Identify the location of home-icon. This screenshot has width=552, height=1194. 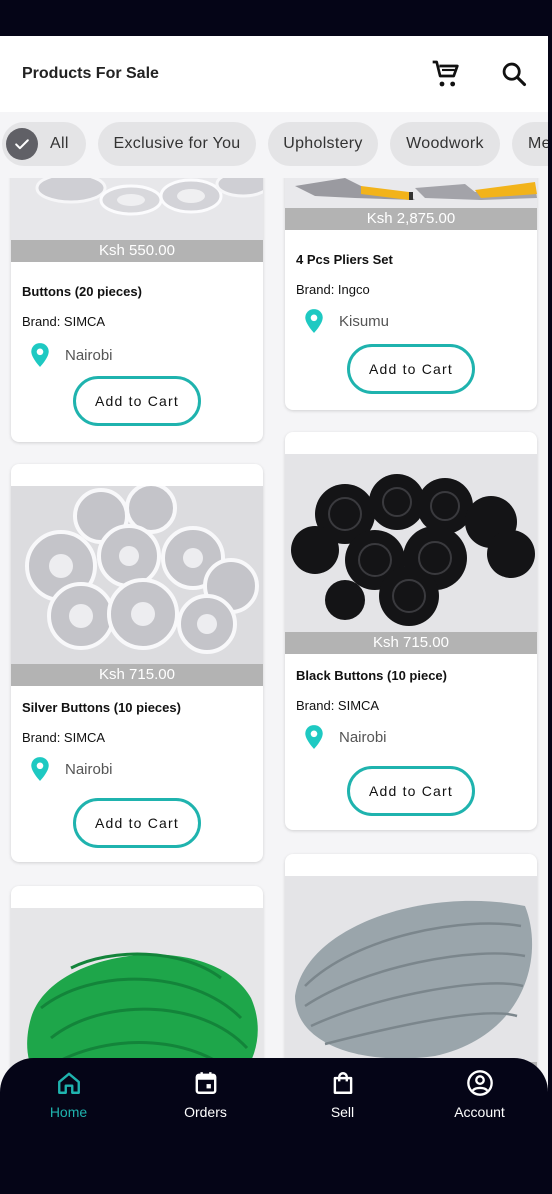
(69, 1083).